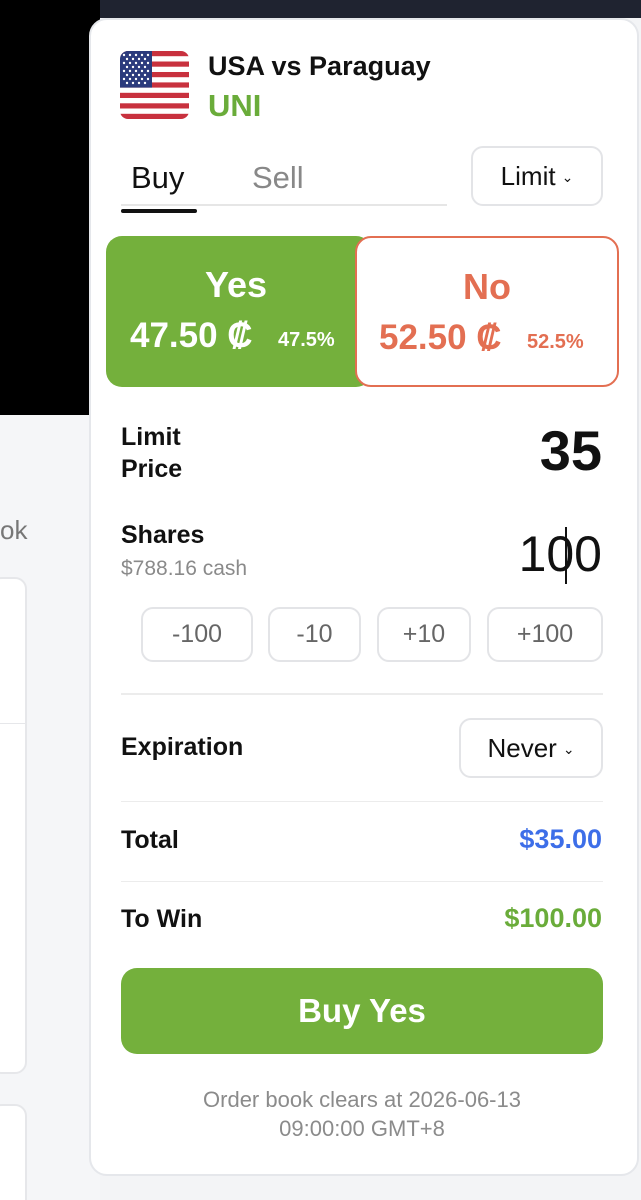 The width and height of the screenshot is (641, 1200). I want to click on market-outcome: UNI, so click(235, 105).